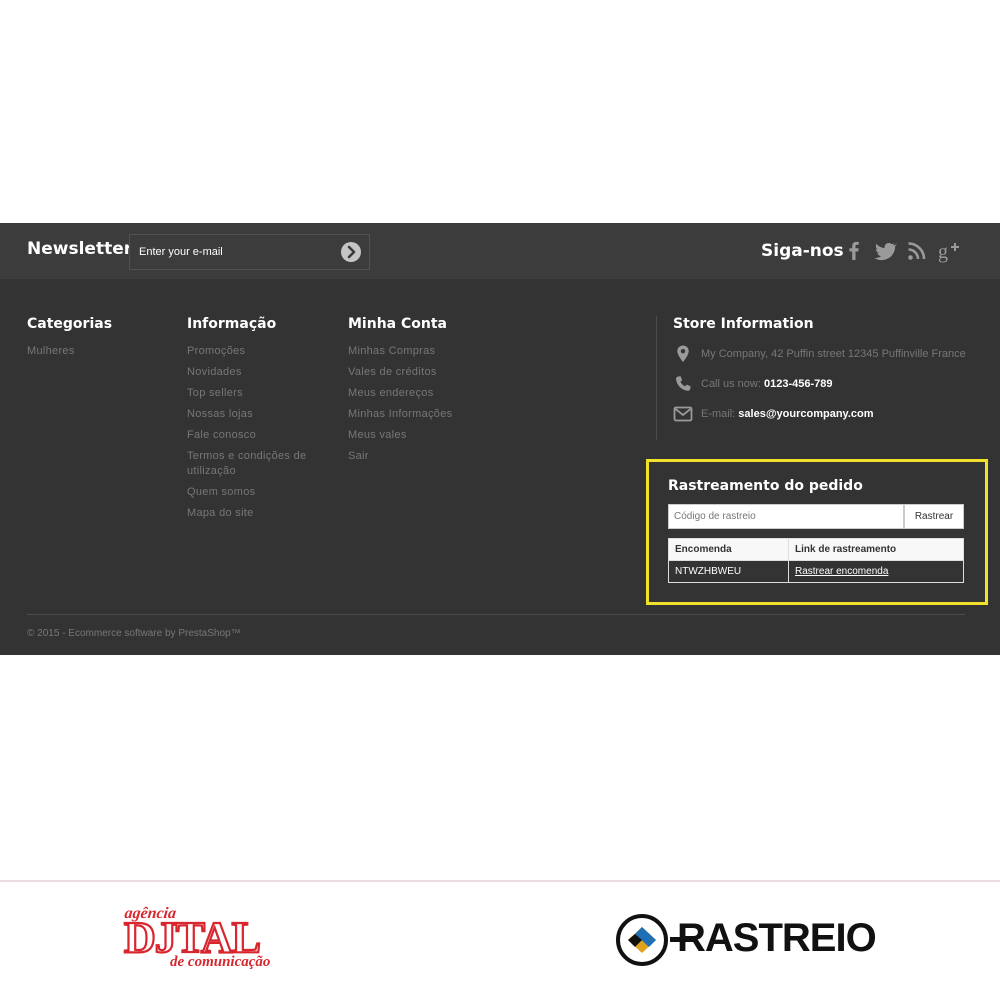 The image size is (1000, 1000). I want to click on store-information-title: Store Information, so click(743, 324).